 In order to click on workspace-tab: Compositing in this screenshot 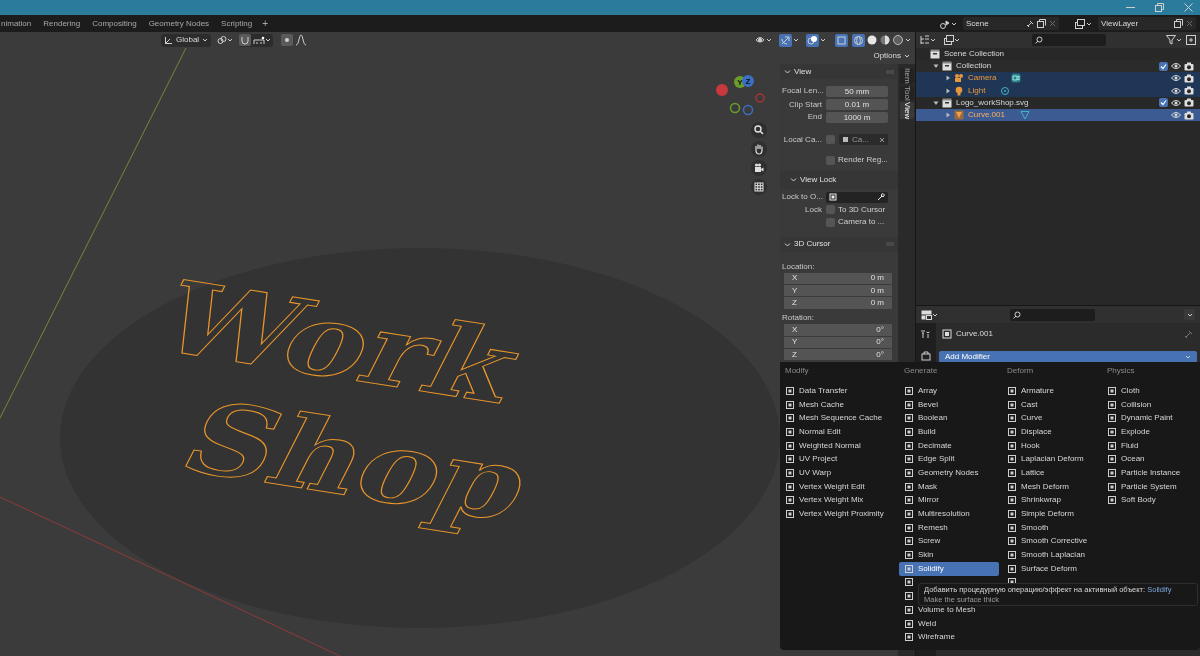, I will do `click(114, 23)`.